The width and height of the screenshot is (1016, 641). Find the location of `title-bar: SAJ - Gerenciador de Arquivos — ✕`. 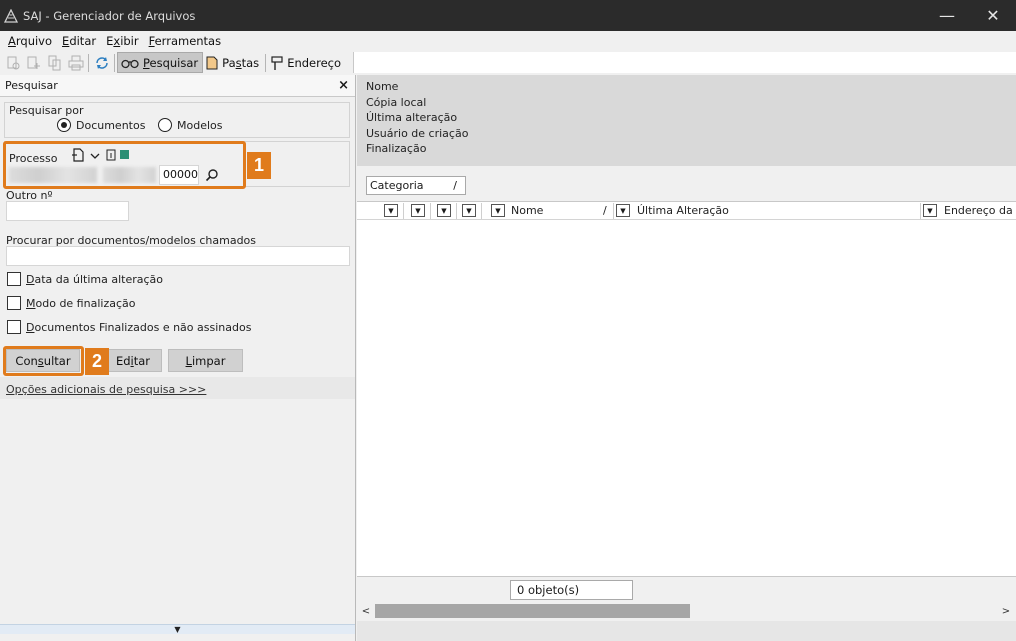

title-bar: SAJ - Gerenciador de Arquivos — ✕ is located at coordinates (508, 15).